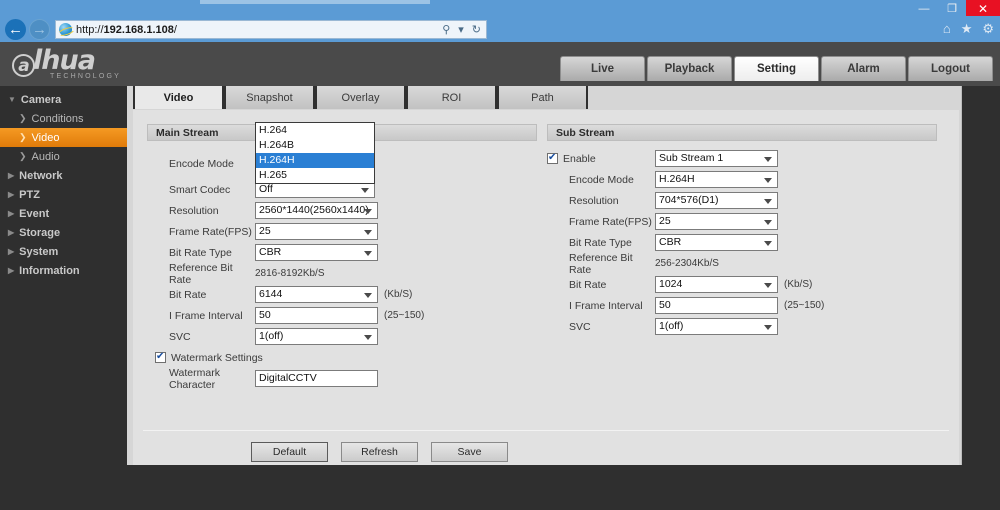  What do you see at coordinates (601, 158) in the screenshot?
I see `sub-enable-label-wrap: Enable` at bounding box center [601, 158].